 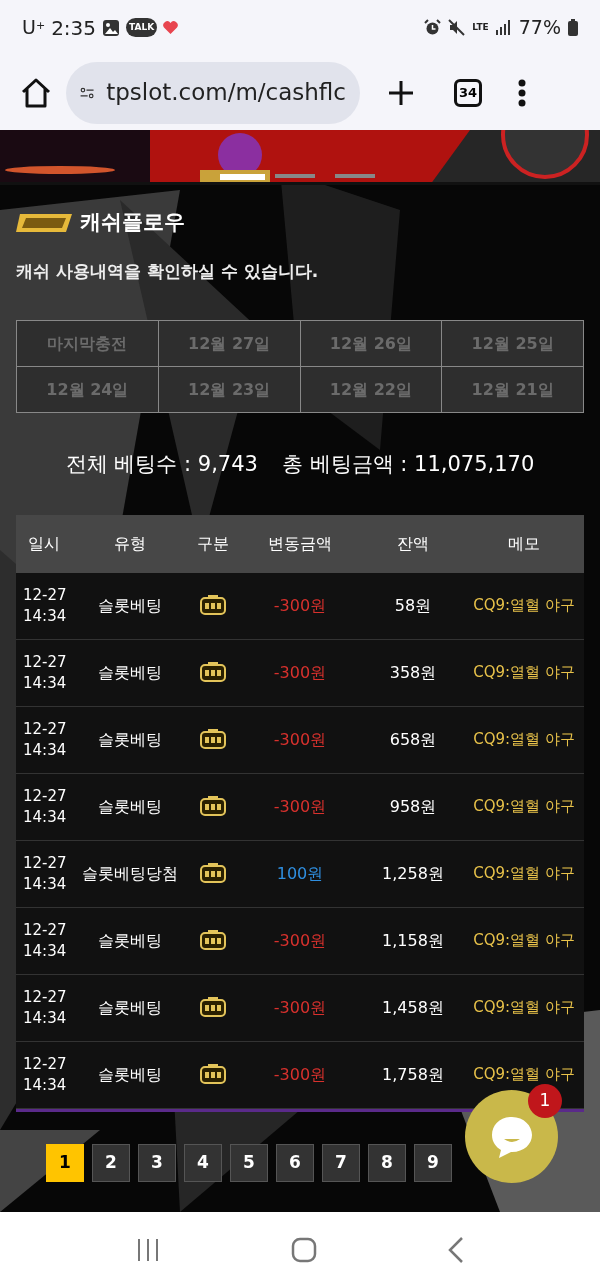 I want to click on heart-icon, so click(x=171, y=27).